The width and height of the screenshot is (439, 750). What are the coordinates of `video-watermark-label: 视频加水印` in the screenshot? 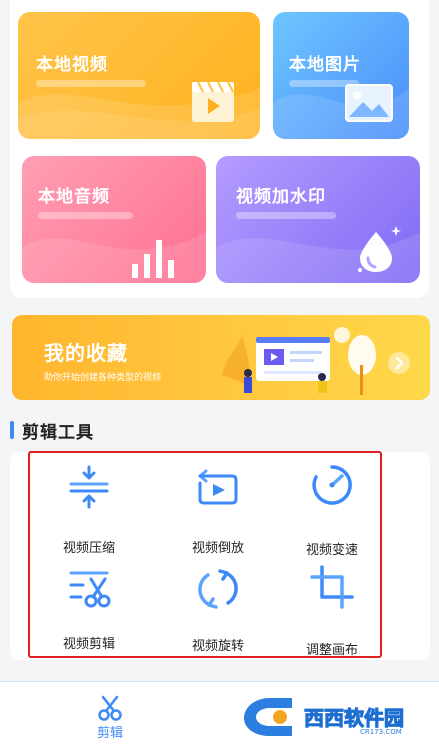 It's located at (281, 197).